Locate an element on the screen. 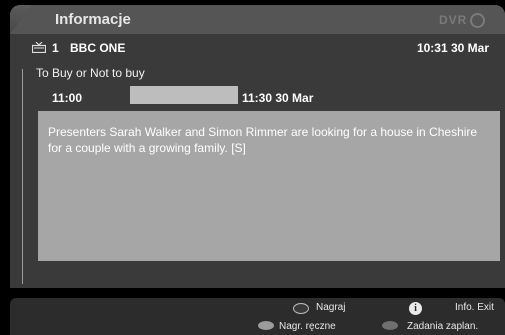 The width and height of the screenshot is (505, 335). channel-number: 1 is located at coordinates (55, 48).